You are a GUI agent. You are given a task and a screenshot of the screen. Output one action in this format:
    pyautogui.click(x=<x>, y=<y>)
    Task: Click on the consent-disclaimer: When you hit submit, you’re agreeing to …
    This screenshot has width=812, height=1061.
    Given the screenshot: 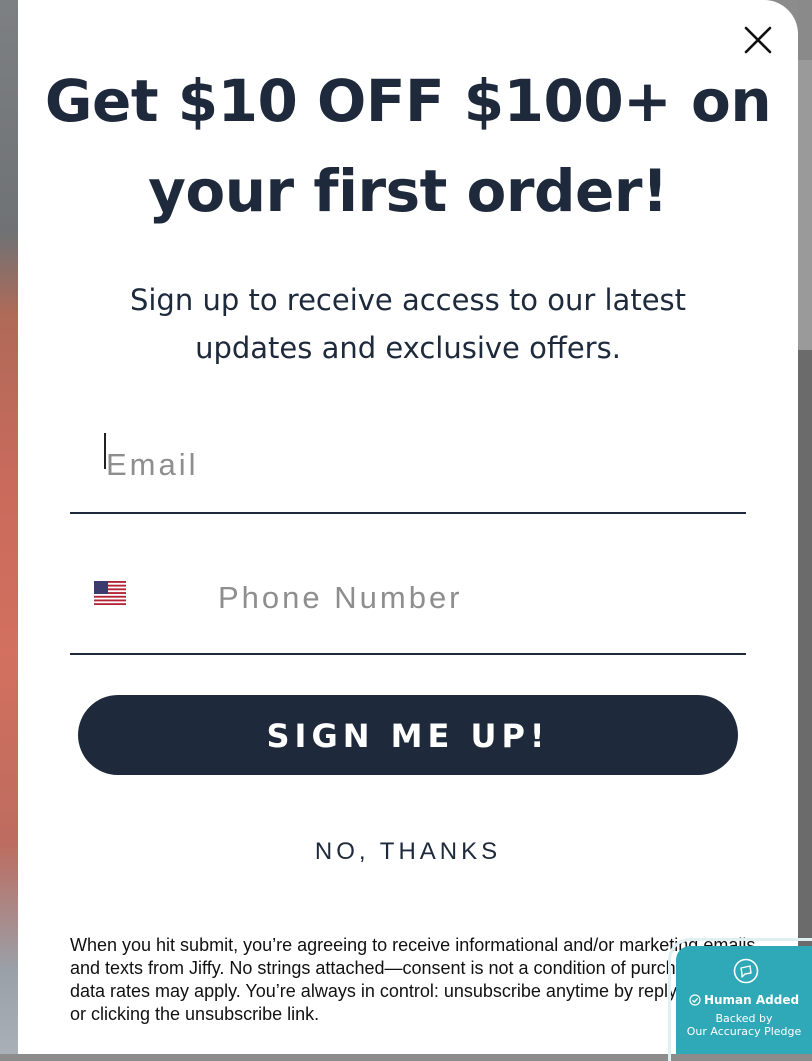 What is the action you would take?
    pyautogui.click(x=418, y=979)
    